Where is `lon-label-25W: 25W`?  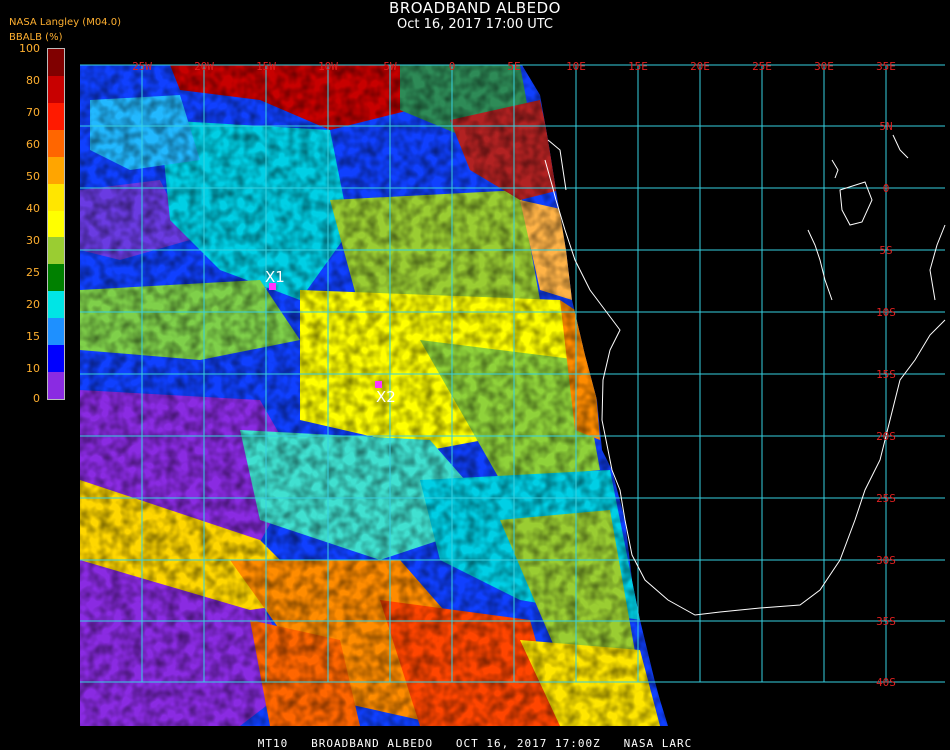 lon-label-25W: 25W is located at coordinates (142, 66).